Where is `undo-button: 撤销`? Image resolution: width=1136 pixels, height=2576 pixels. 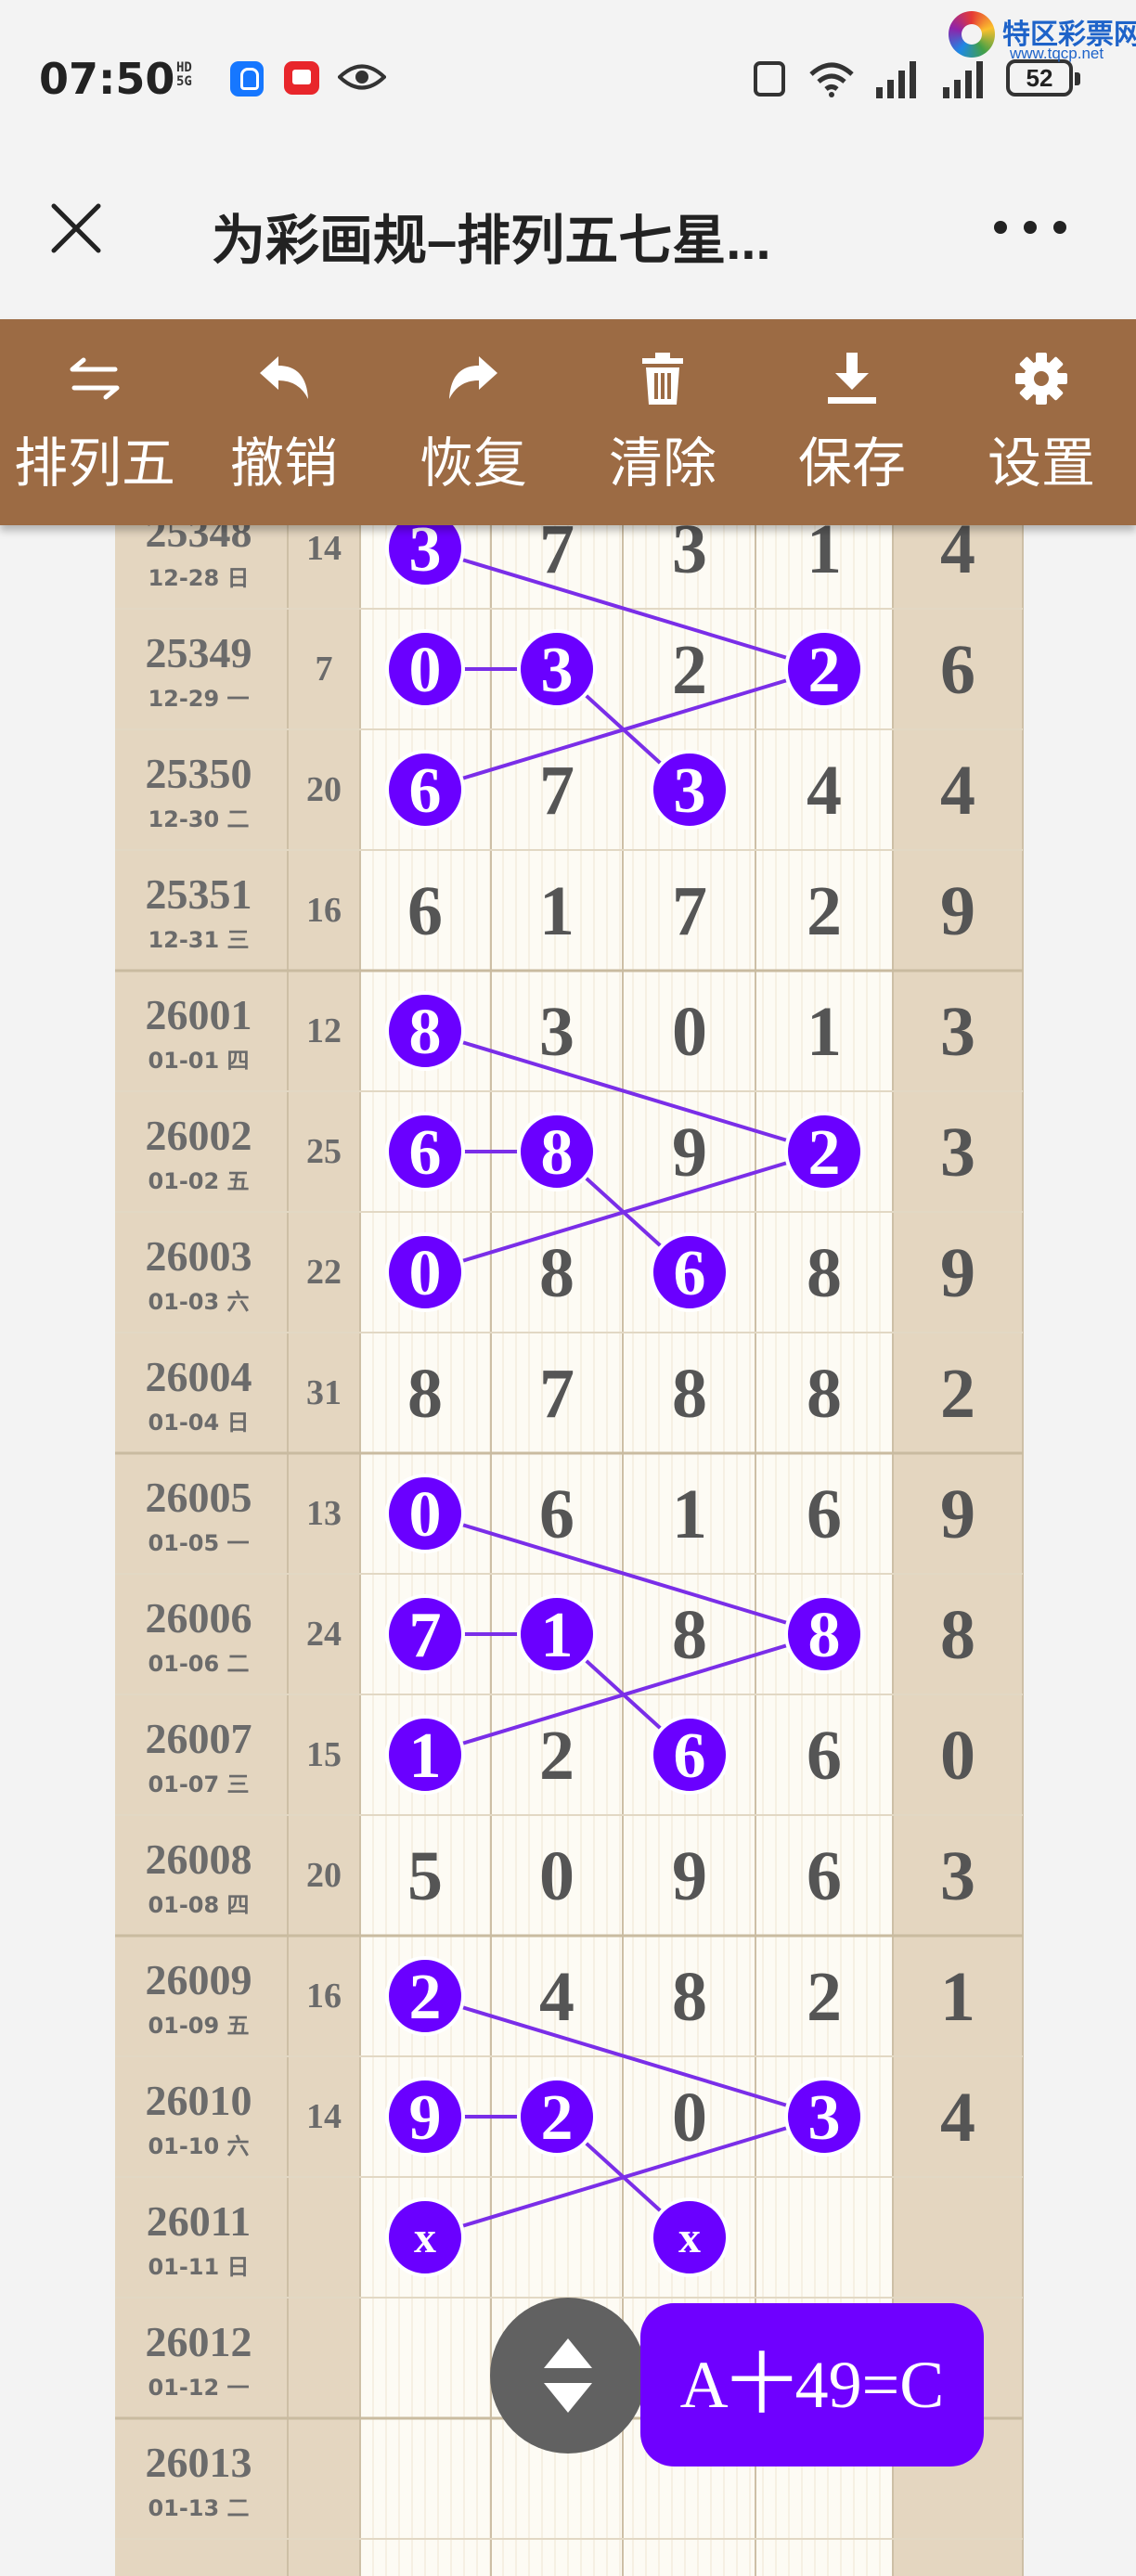
undo-button: 撤销 is located at coordinates (284, 422).